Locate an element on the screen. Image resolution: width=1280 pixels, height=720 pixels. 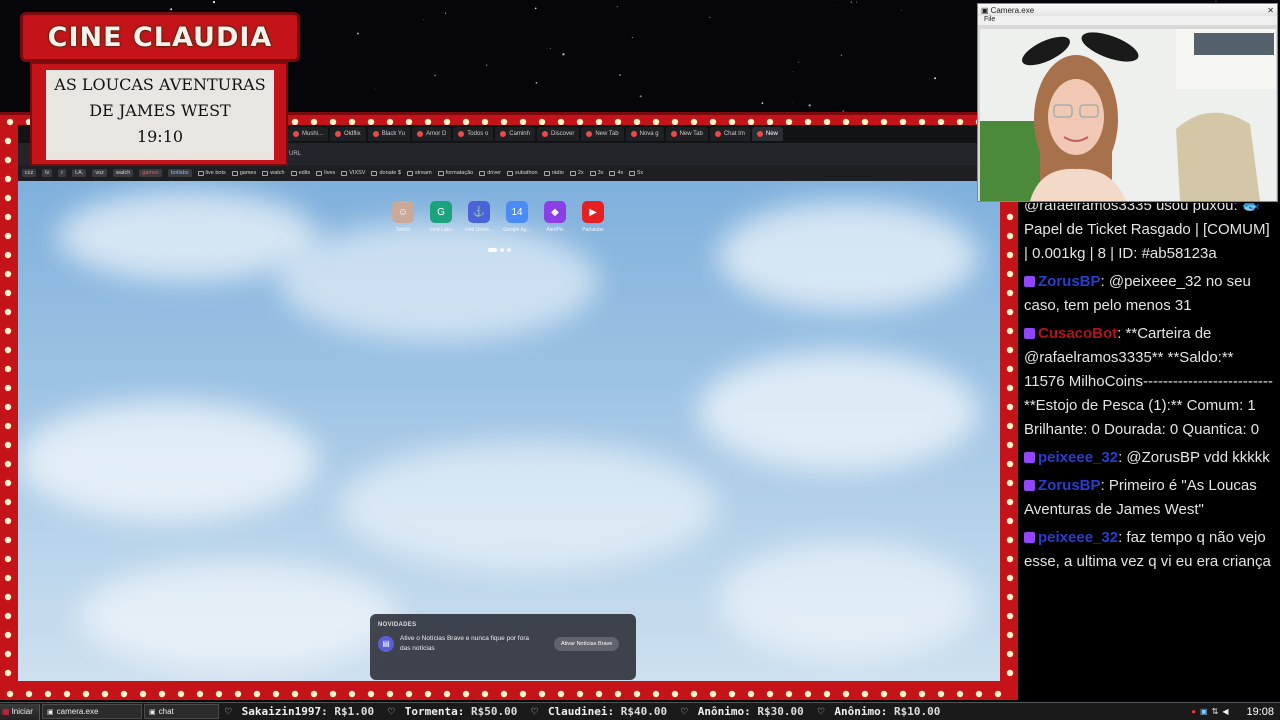
bookmark-label: edits is located at coordinates (304, 173).